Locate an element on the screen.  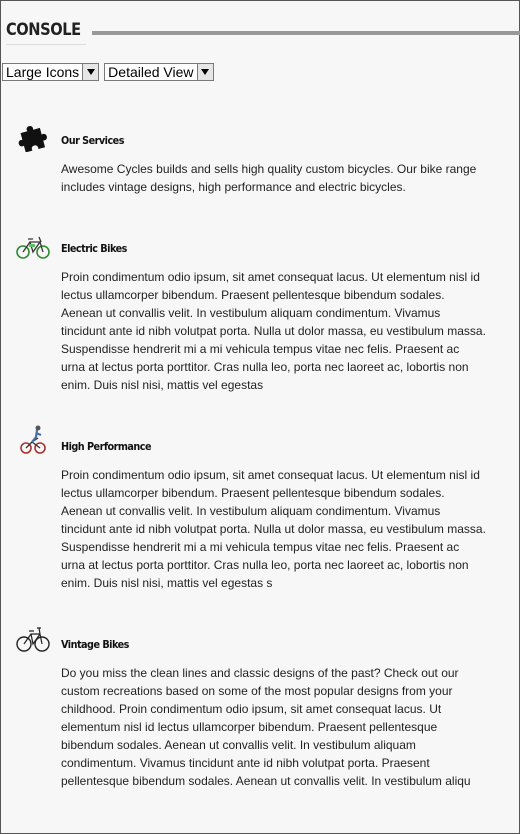
view-controls: Large Icons Detailed View is located at coordinates (108, 72).